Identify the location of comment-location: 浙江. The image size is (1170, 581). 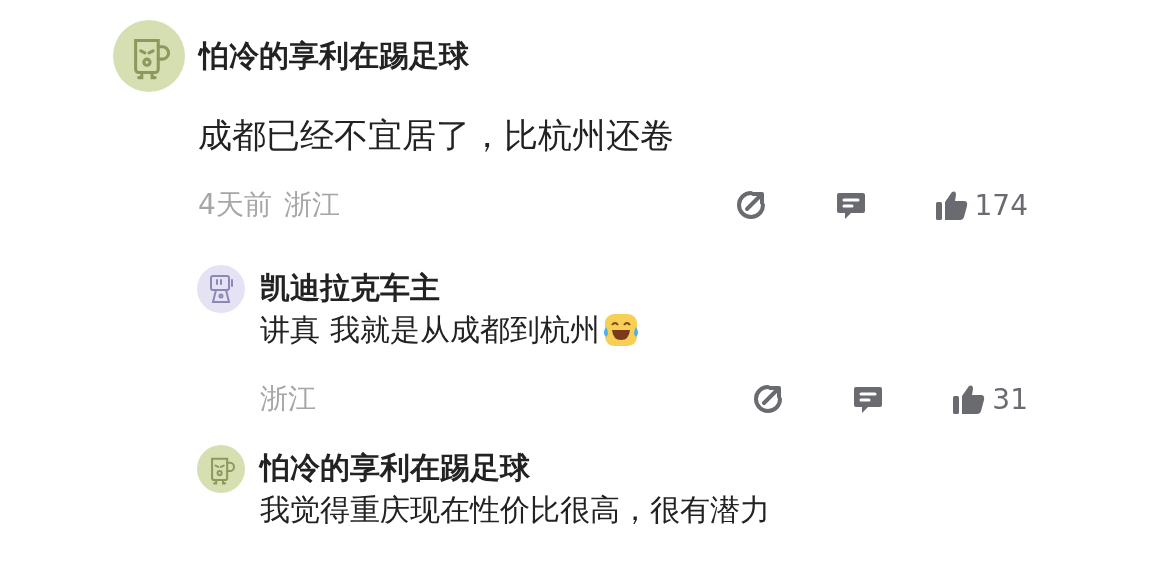
(311, 205).